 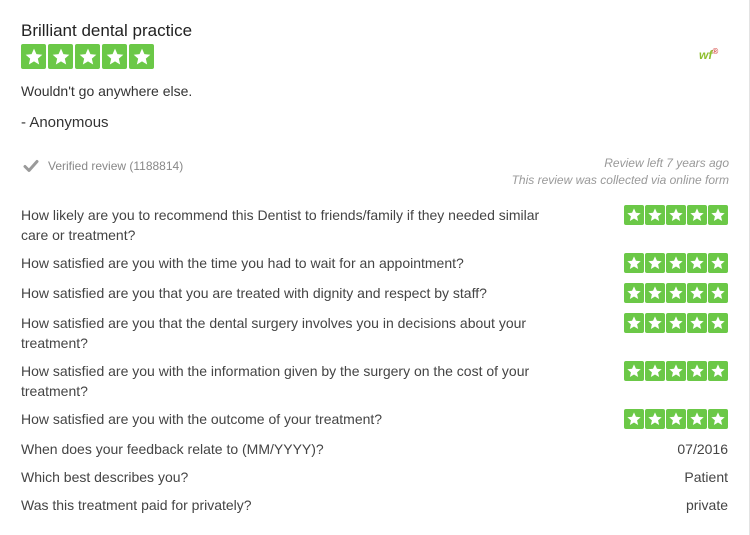 What do you see at coordinates (65, 122) in the screenshot?
I see `review-author: - Anonymous` at bounding box center [65, 122].